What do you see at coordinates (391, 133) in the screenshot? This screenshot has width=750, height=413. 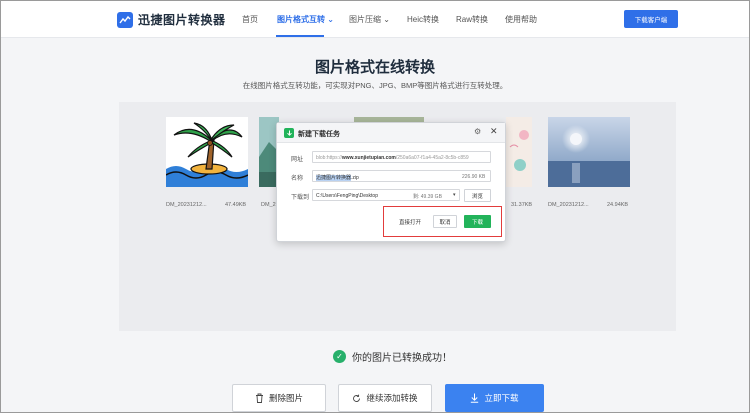 I see `dialog-header: 新建下载任务 ⚙ ✕` at bounding box center [391, 133].